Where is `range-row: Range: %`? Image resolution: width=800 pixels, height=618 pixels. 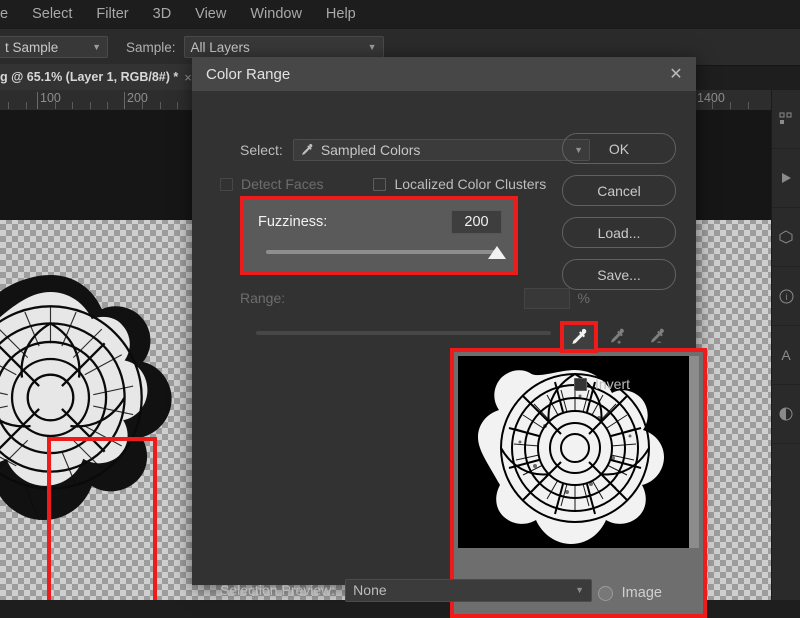 range-row: Range: % is located at coordinates (415, 298).